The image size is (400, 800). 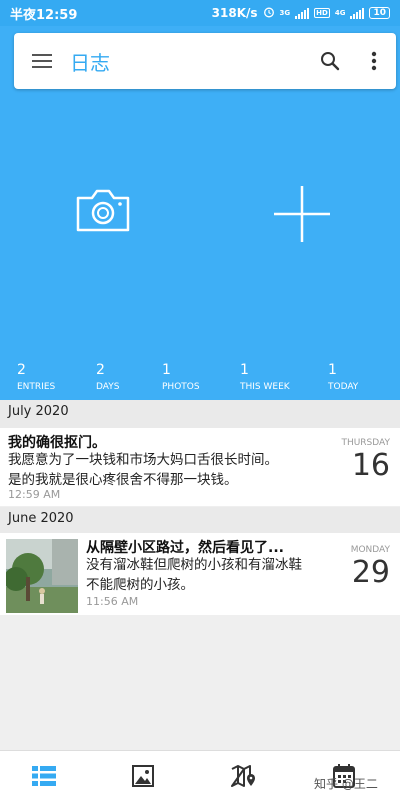 I want to click on stat-days: 2 DAYS, so click(x=107, y=378).